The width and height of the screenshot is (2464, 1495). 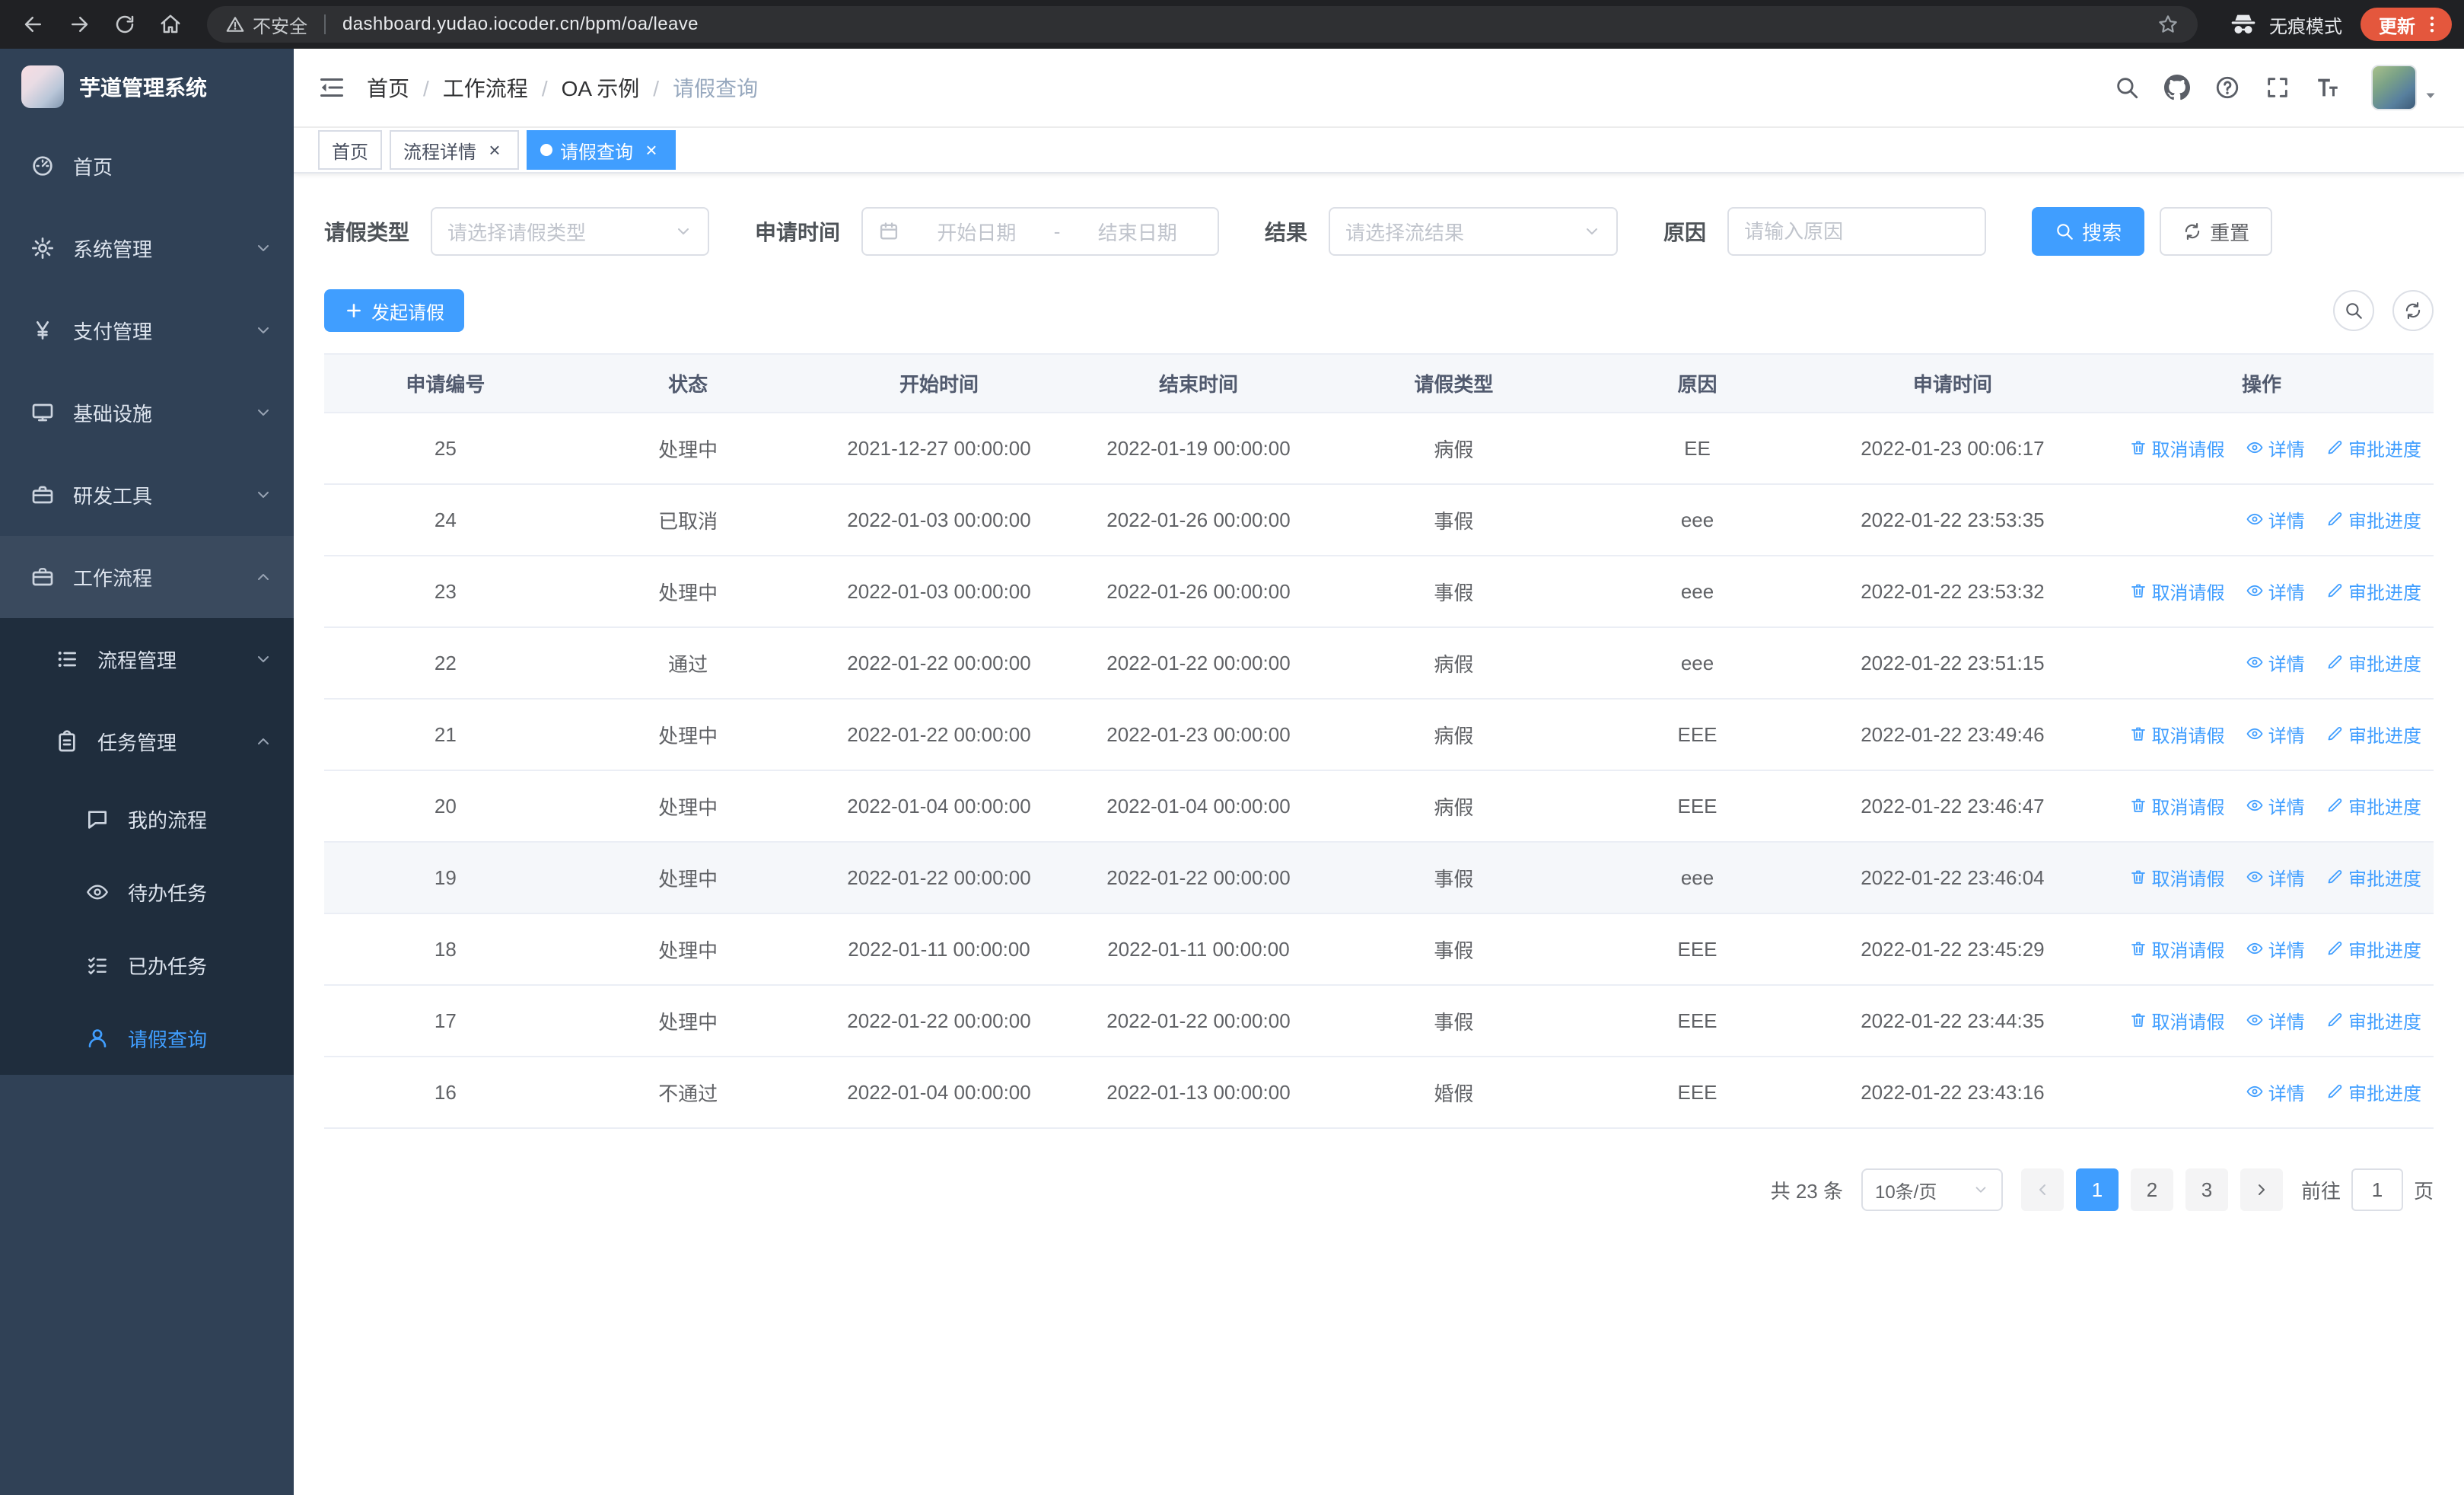 What do you see at coordinates (147, 1039) in the screenshot?
I see `sidebar-item-leave-query: 请假查询` at bounding box center [147, 1039].